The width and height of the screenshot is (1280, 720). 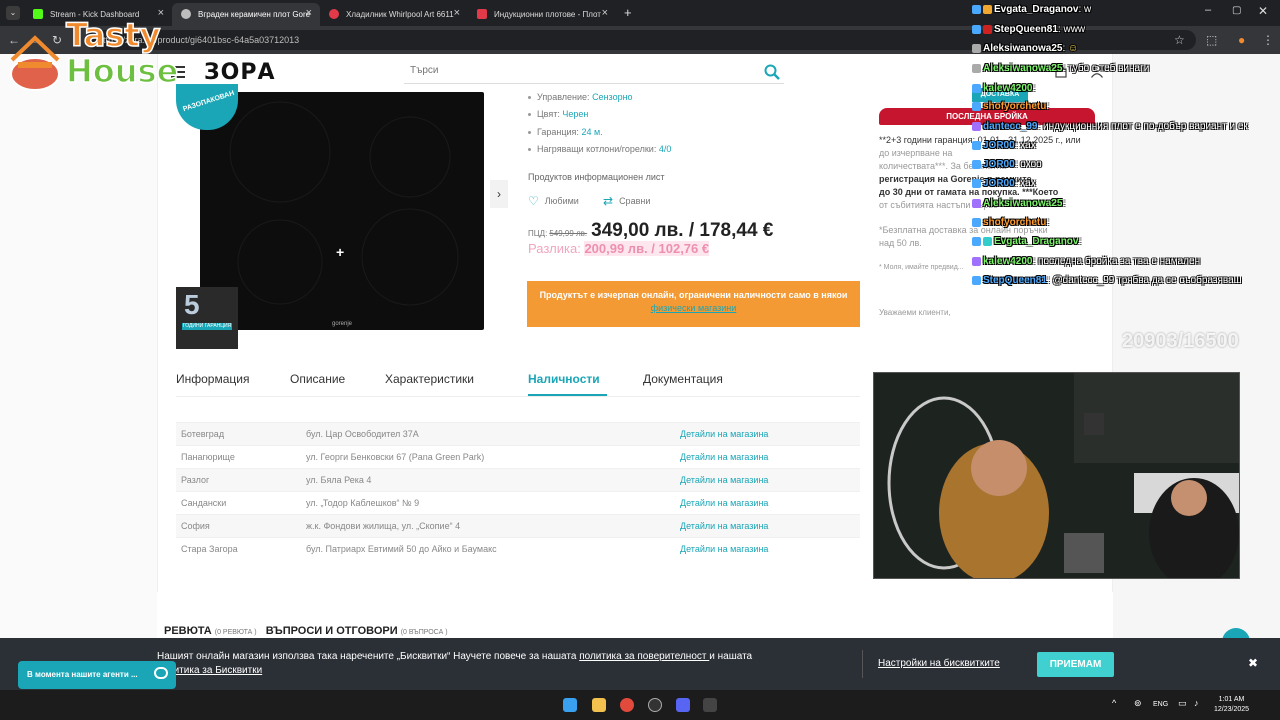 What do you see at coordinates (1179, 40) in the screenshot?
I see `bookmark-star-icon: ☆` at bounding box center [1179, 40].